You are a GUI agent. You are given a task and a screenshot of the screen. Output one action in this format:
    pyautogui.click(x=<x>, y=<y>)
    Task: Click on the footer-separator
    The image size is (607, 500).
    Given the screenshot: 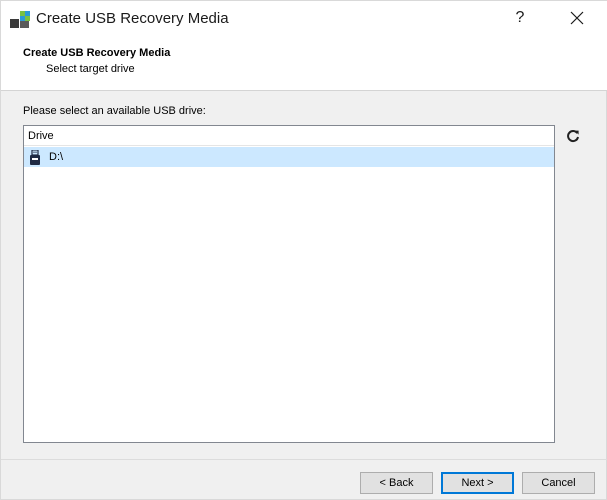 What is the action you would take?
    pyautogui.click(x=304, y=459)
    